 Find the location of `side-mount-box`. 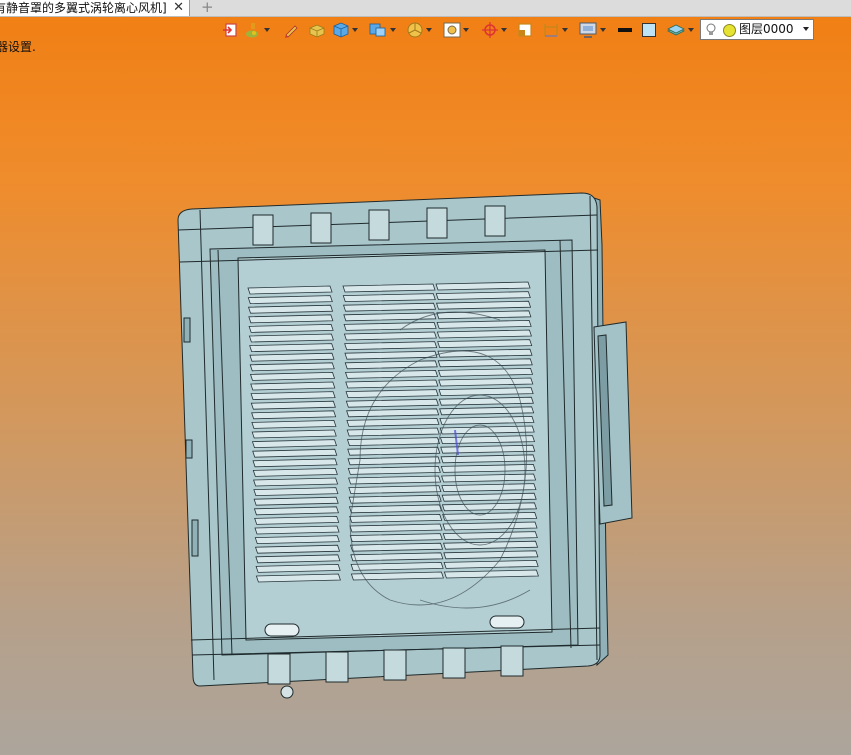

side-mount-box is located at coordinates (613, 423).